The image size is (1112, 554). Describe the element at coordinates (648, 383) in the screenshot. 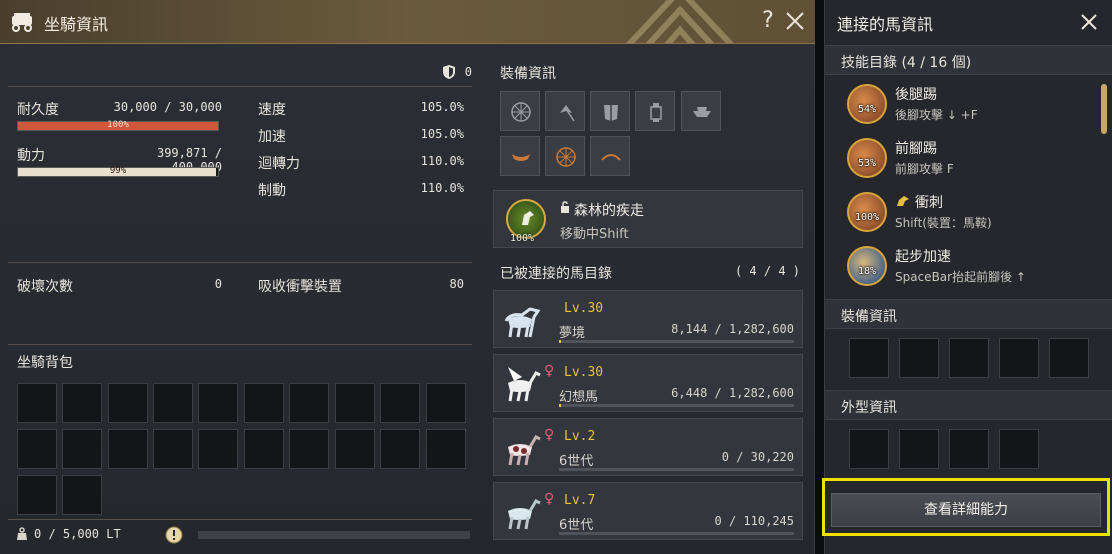

I see `horse-card-2: ♀ Lv.30 幻想馬 6,448 / 1,282,600` at that location.